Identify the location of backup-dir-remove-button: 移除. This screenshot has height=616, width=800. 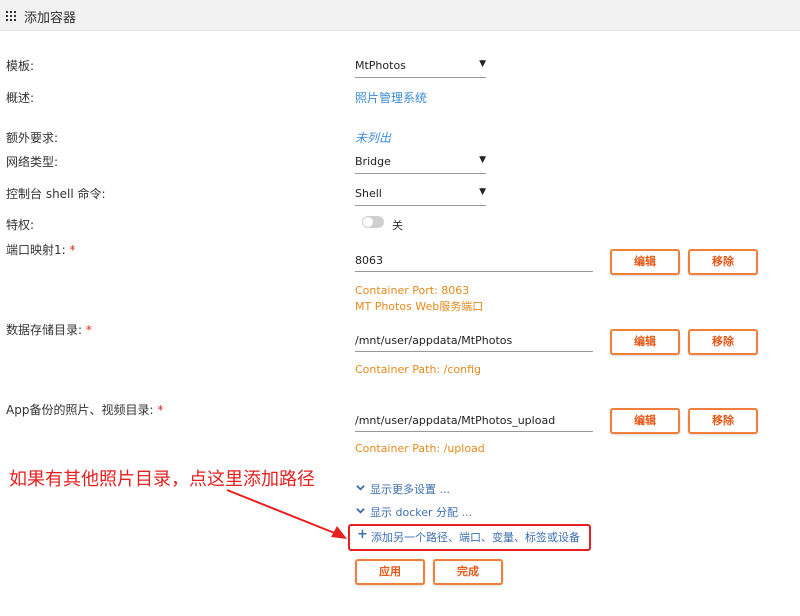
(723, 421).